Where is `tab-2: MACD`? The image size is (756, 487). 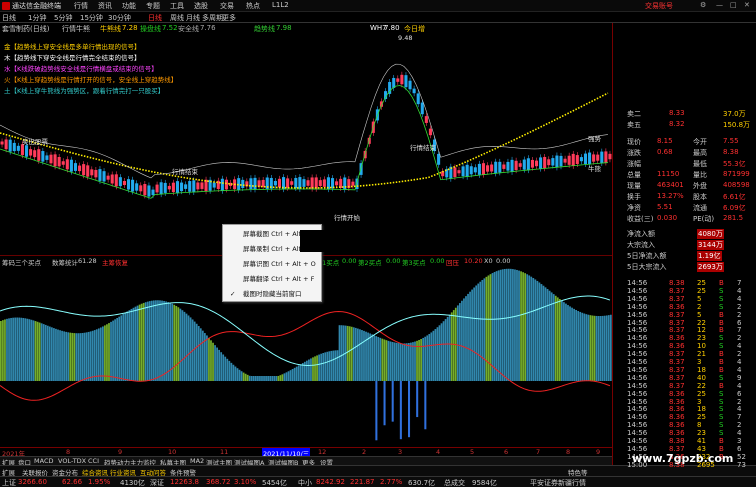
tab-2: MACD is located at coordinates (43, 461).